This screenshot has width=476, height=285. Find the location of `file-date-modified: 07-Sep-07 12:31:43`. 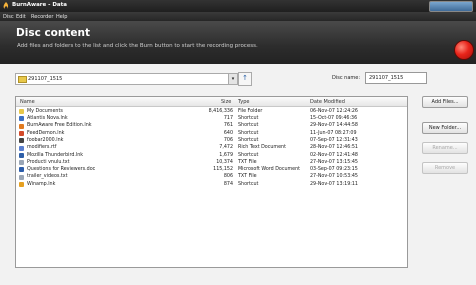

file-date-modified: 07-Sep-07 12:31:43 is located at coordinates (334, 140).